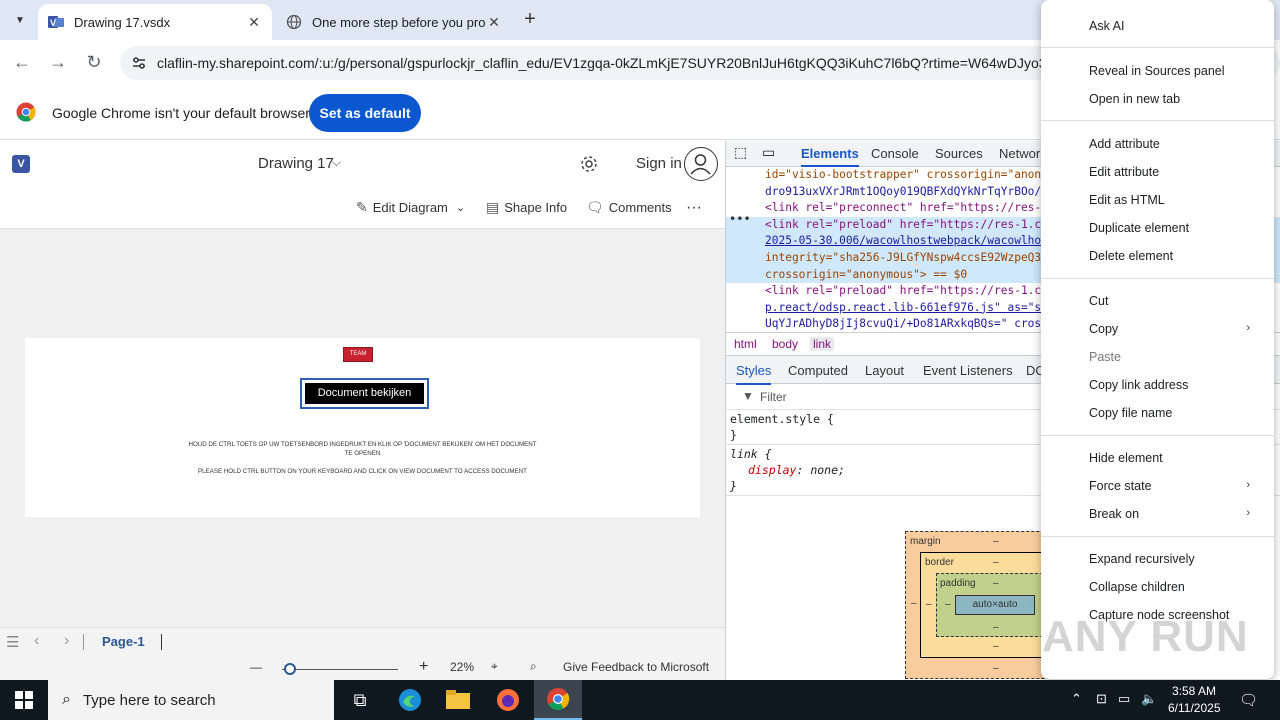 The width and height of the screenshot is (1280, 720). Describe the element at coordinates (1126, 458) in the screenshot. I see `menu-item-hide-element: Hide element` at that location.